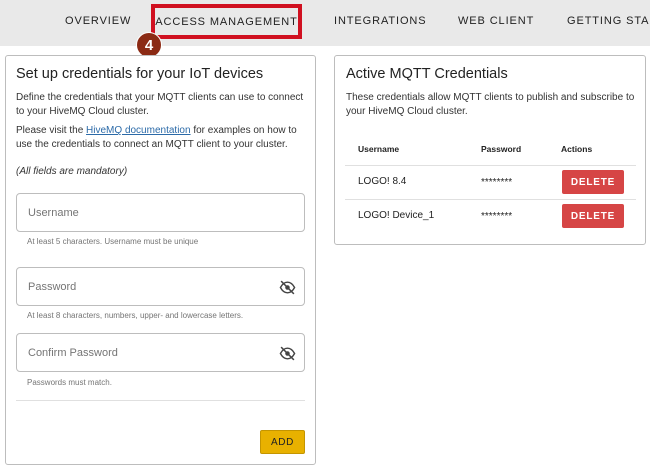 This screenshot has width=650, height=469. I want to click on username-field, so click(160, 212).